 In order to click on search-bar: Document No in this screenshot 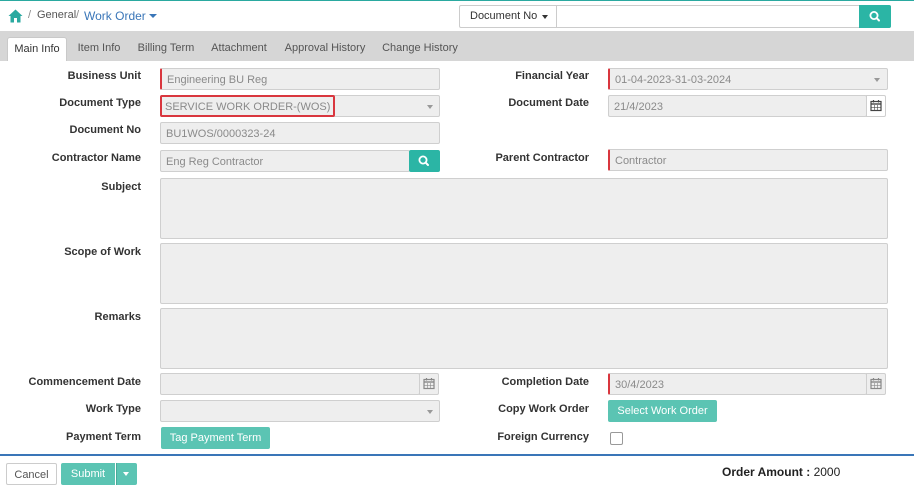, I will do `click(675, 16)`.